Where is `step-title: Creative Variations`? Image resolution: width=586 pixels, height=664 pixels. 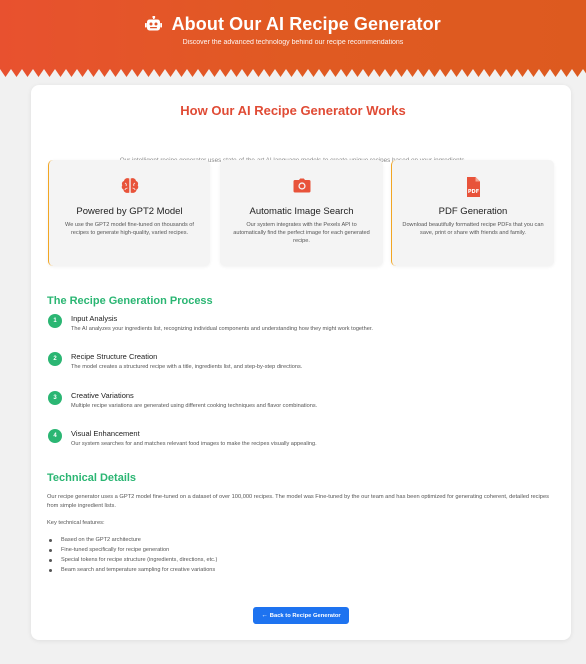 step-title: Creative Variations is located at coordinates (102, 395).